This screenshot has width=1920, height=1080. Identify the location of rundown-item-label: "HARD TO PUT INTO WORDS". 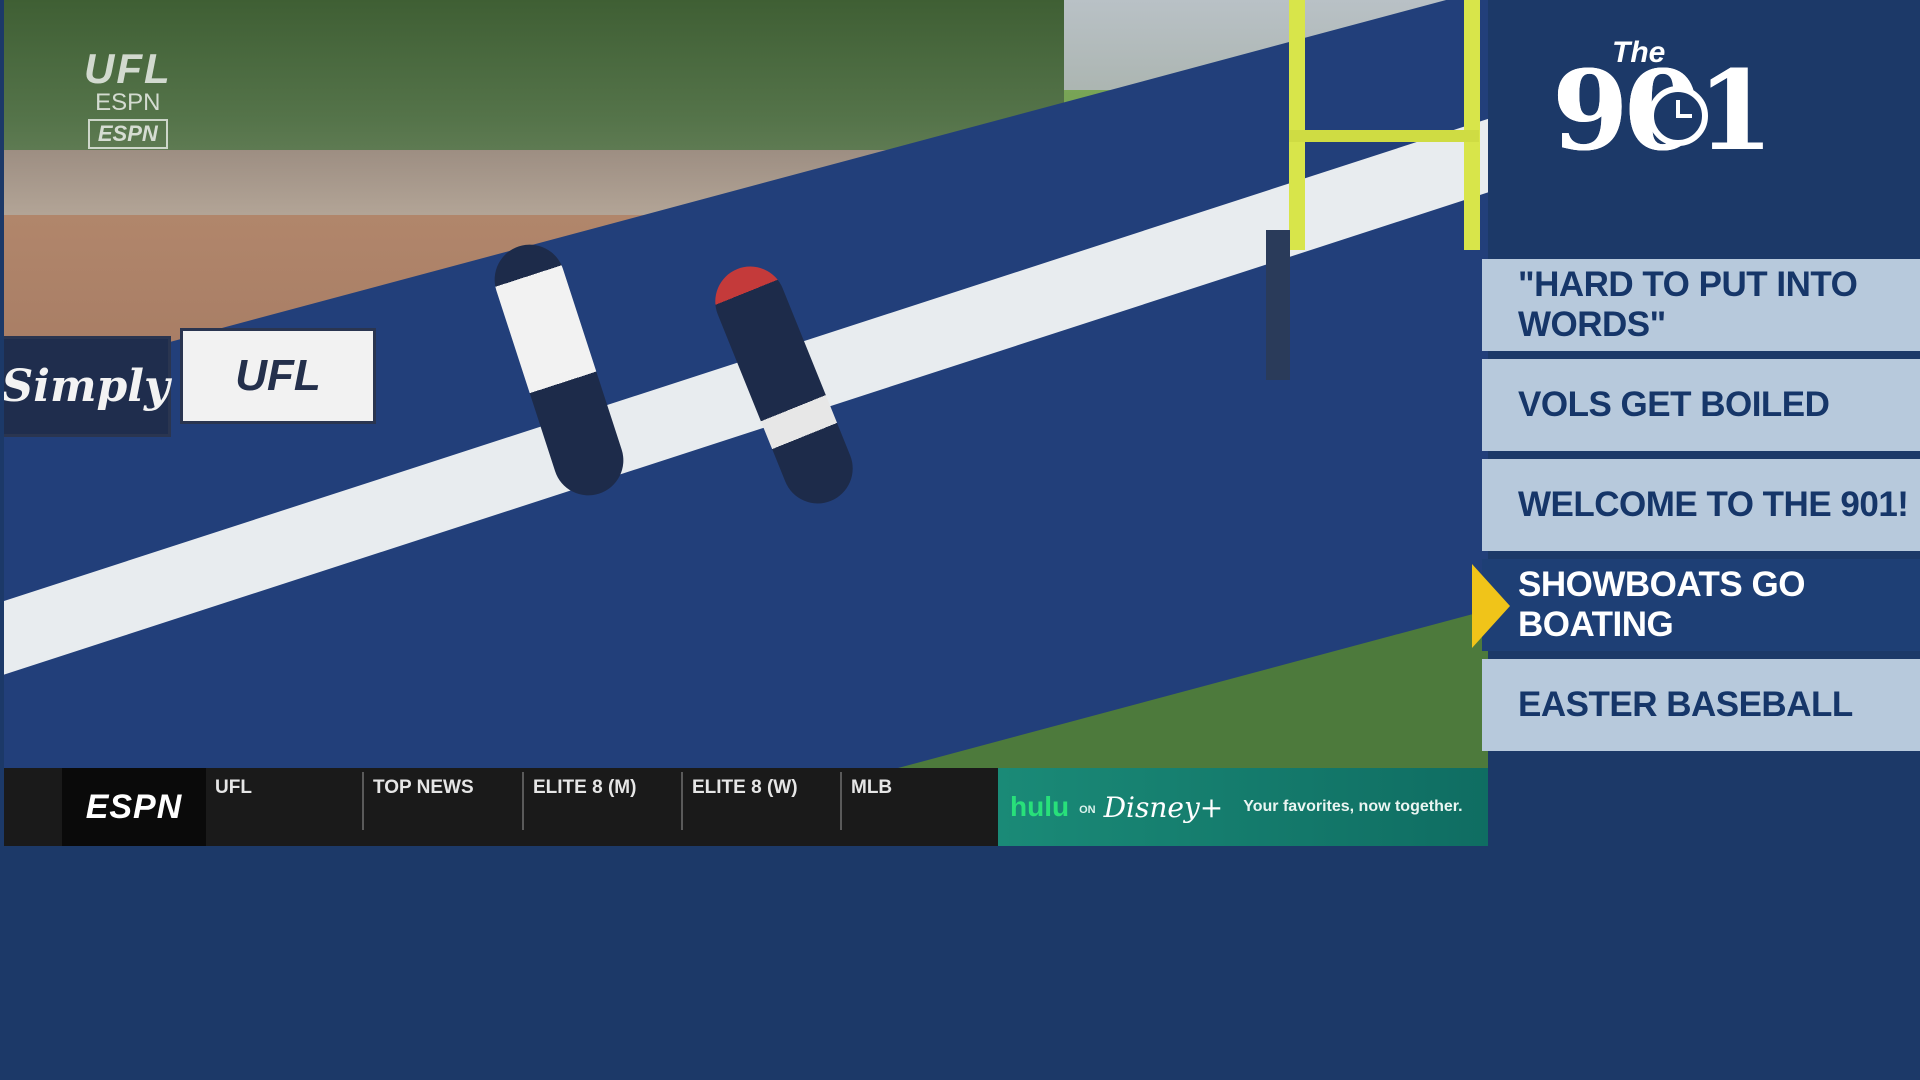
(1688, 304).